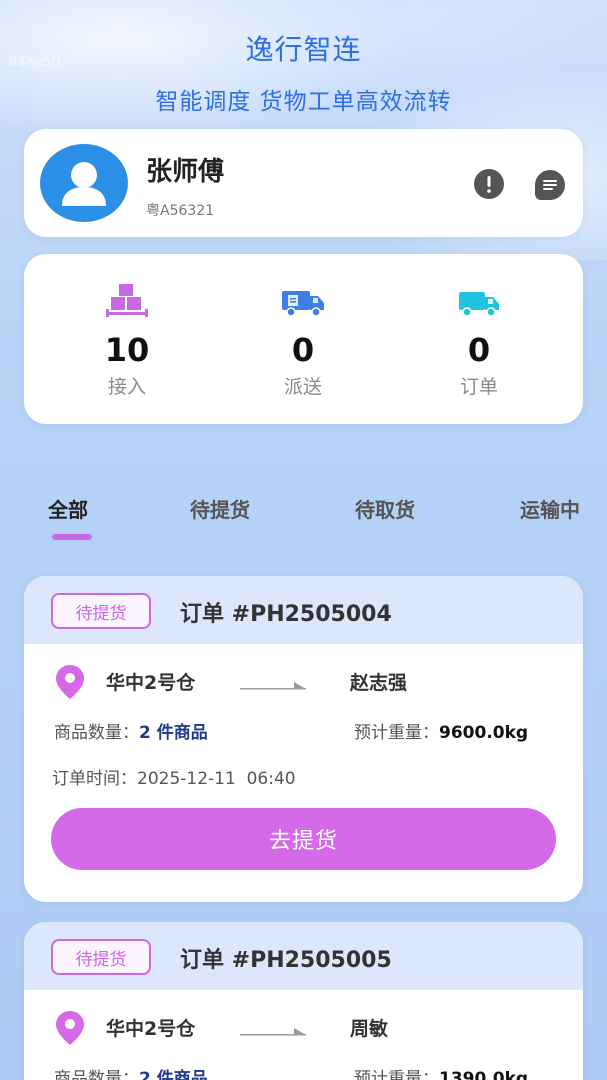  Describe the element at coordinates (68, 508) in the screenshot. I see `tab-all: 全部` at that location.